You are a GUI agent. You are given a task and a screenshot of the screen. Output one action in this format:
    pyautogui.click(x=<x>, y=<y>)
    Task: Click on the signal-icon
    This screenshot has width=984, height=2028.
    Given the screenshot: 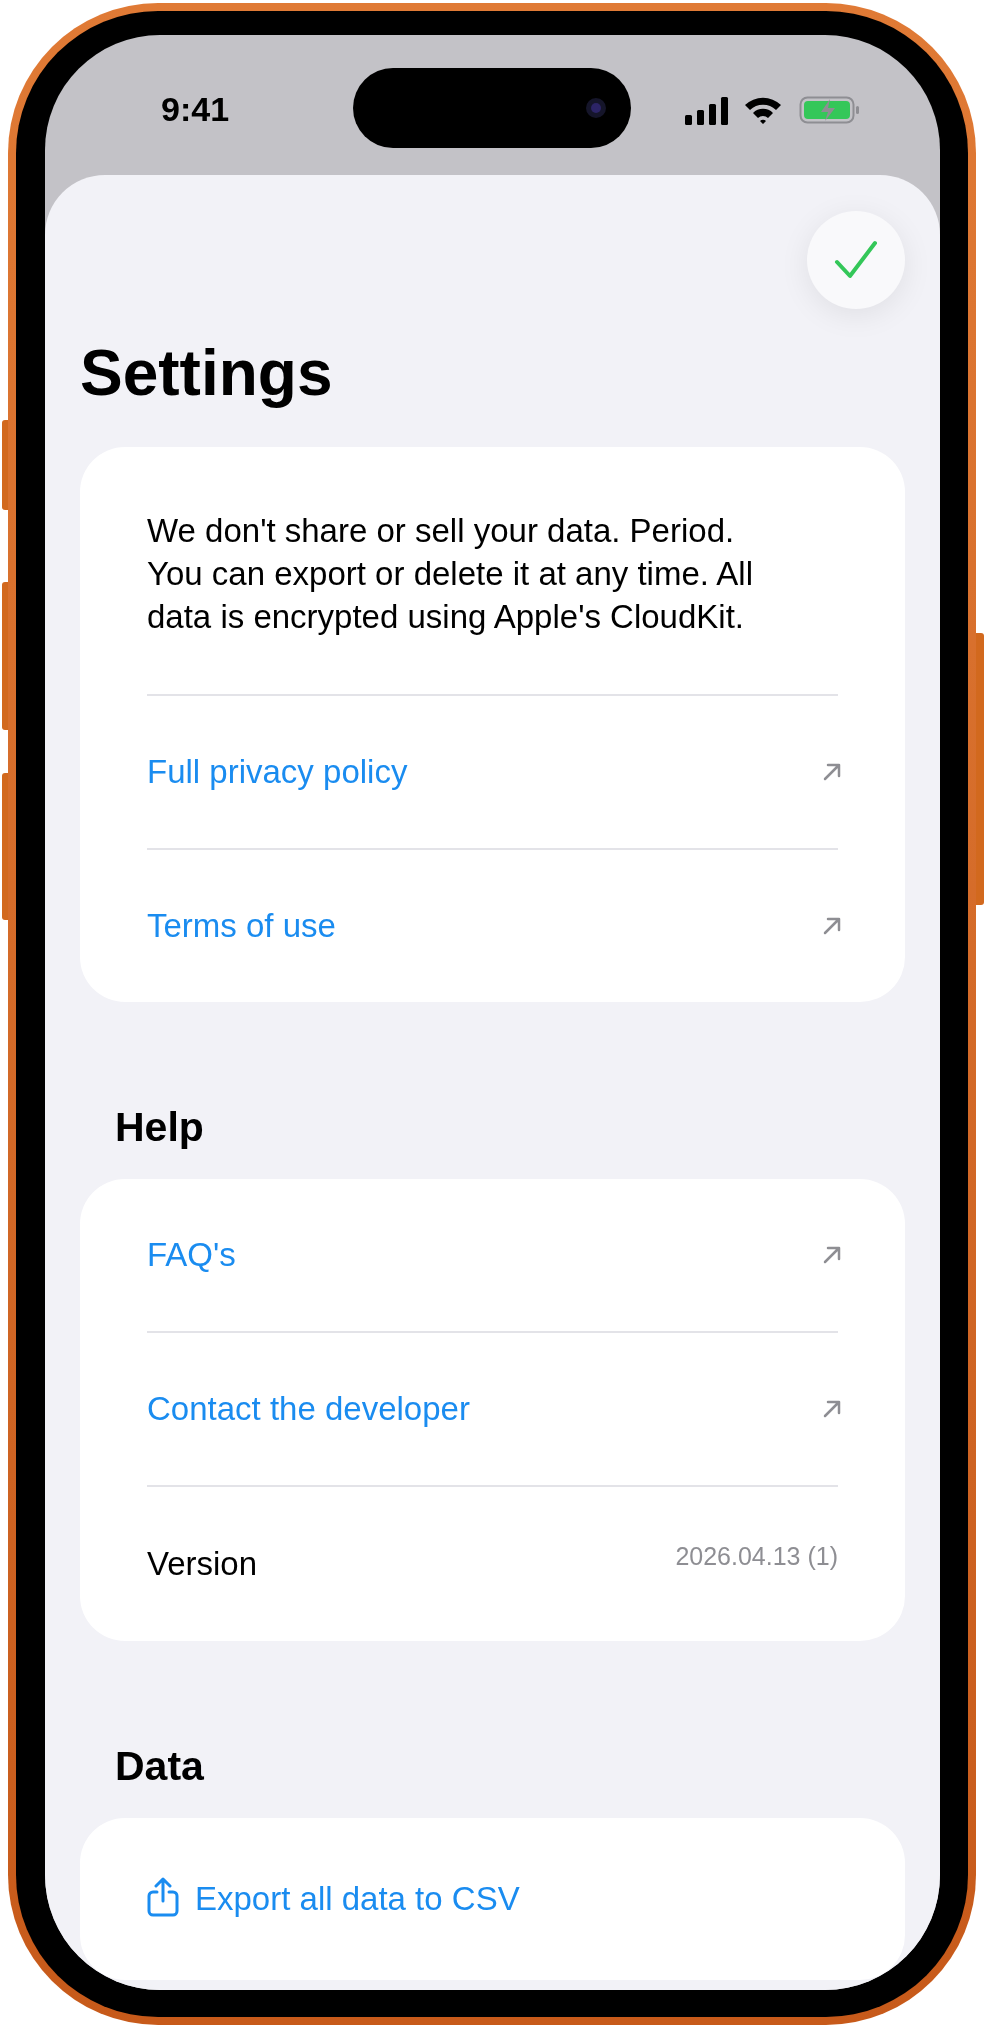 What is the action you would take?
    pyautogui.click(x=707, y=111)
    